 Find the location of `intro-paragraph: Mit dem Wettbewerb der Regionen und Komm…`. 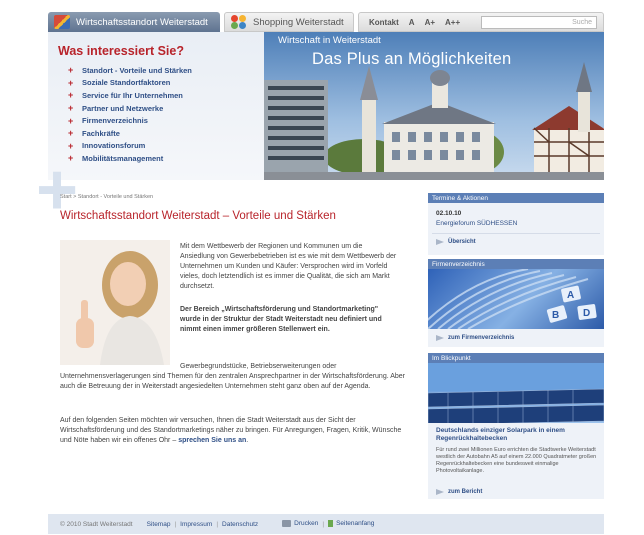

intro-paragraph: Mit dem Wettbewerb der Regionen und Komm… is located at coordinates (288, 266).